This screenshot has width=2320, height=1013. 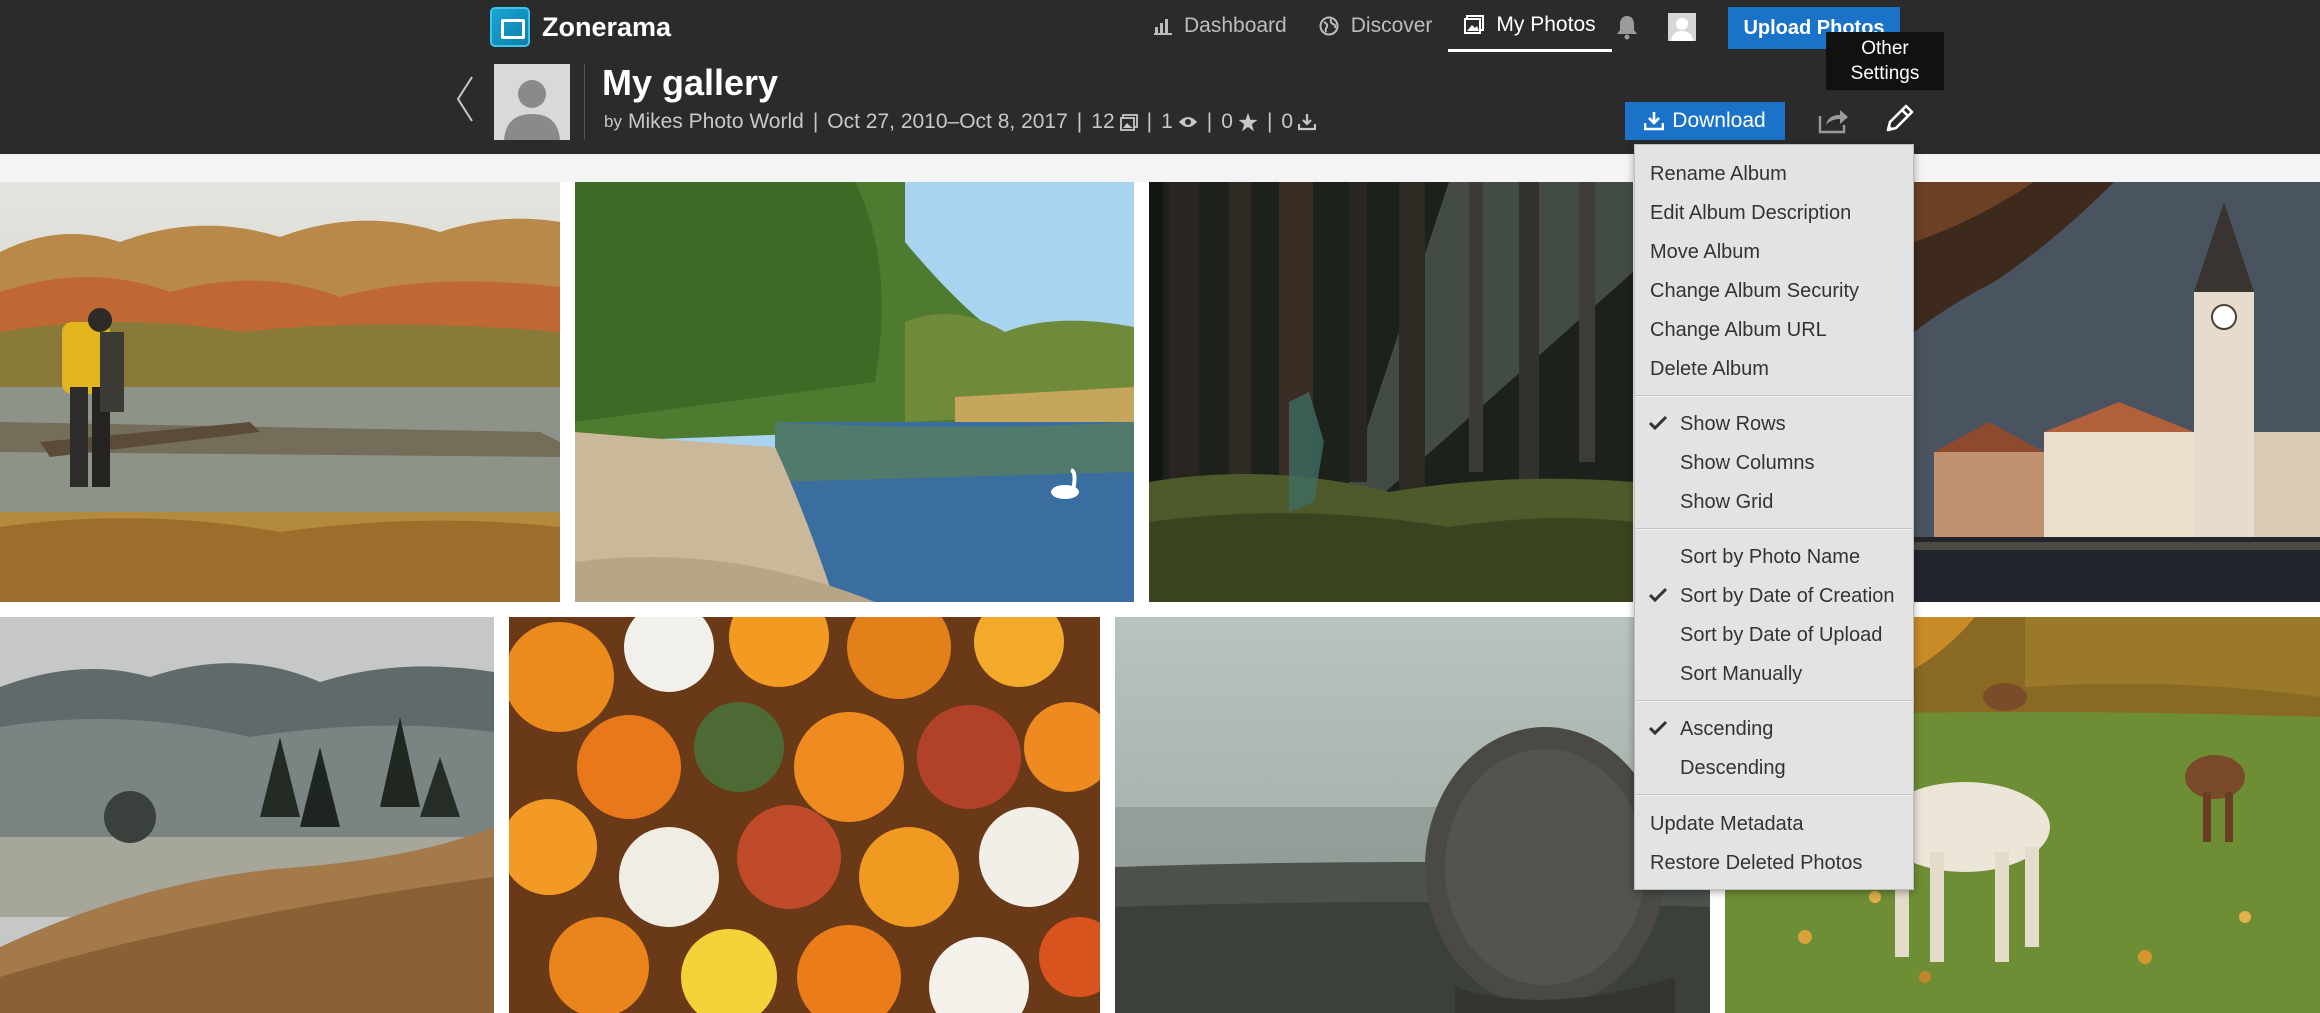 What do you see at coordinates (584, 102) in the screenshot?
I see `header-divider` at bounding box center [584, 102].